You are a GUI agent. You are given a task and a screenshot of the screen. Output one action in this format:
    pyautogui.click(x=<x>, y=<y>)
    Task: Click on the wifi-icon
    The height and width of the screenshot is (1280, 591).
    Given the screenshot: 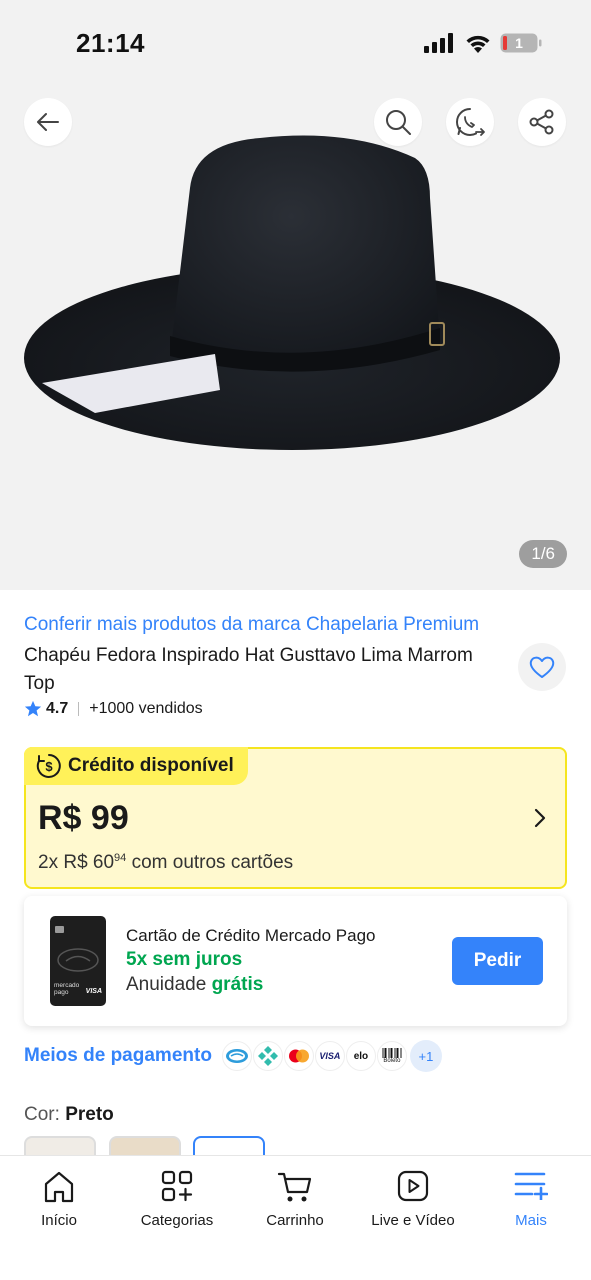 What is the action you would take?
    pyautogui.click(x=478, y=44)
    